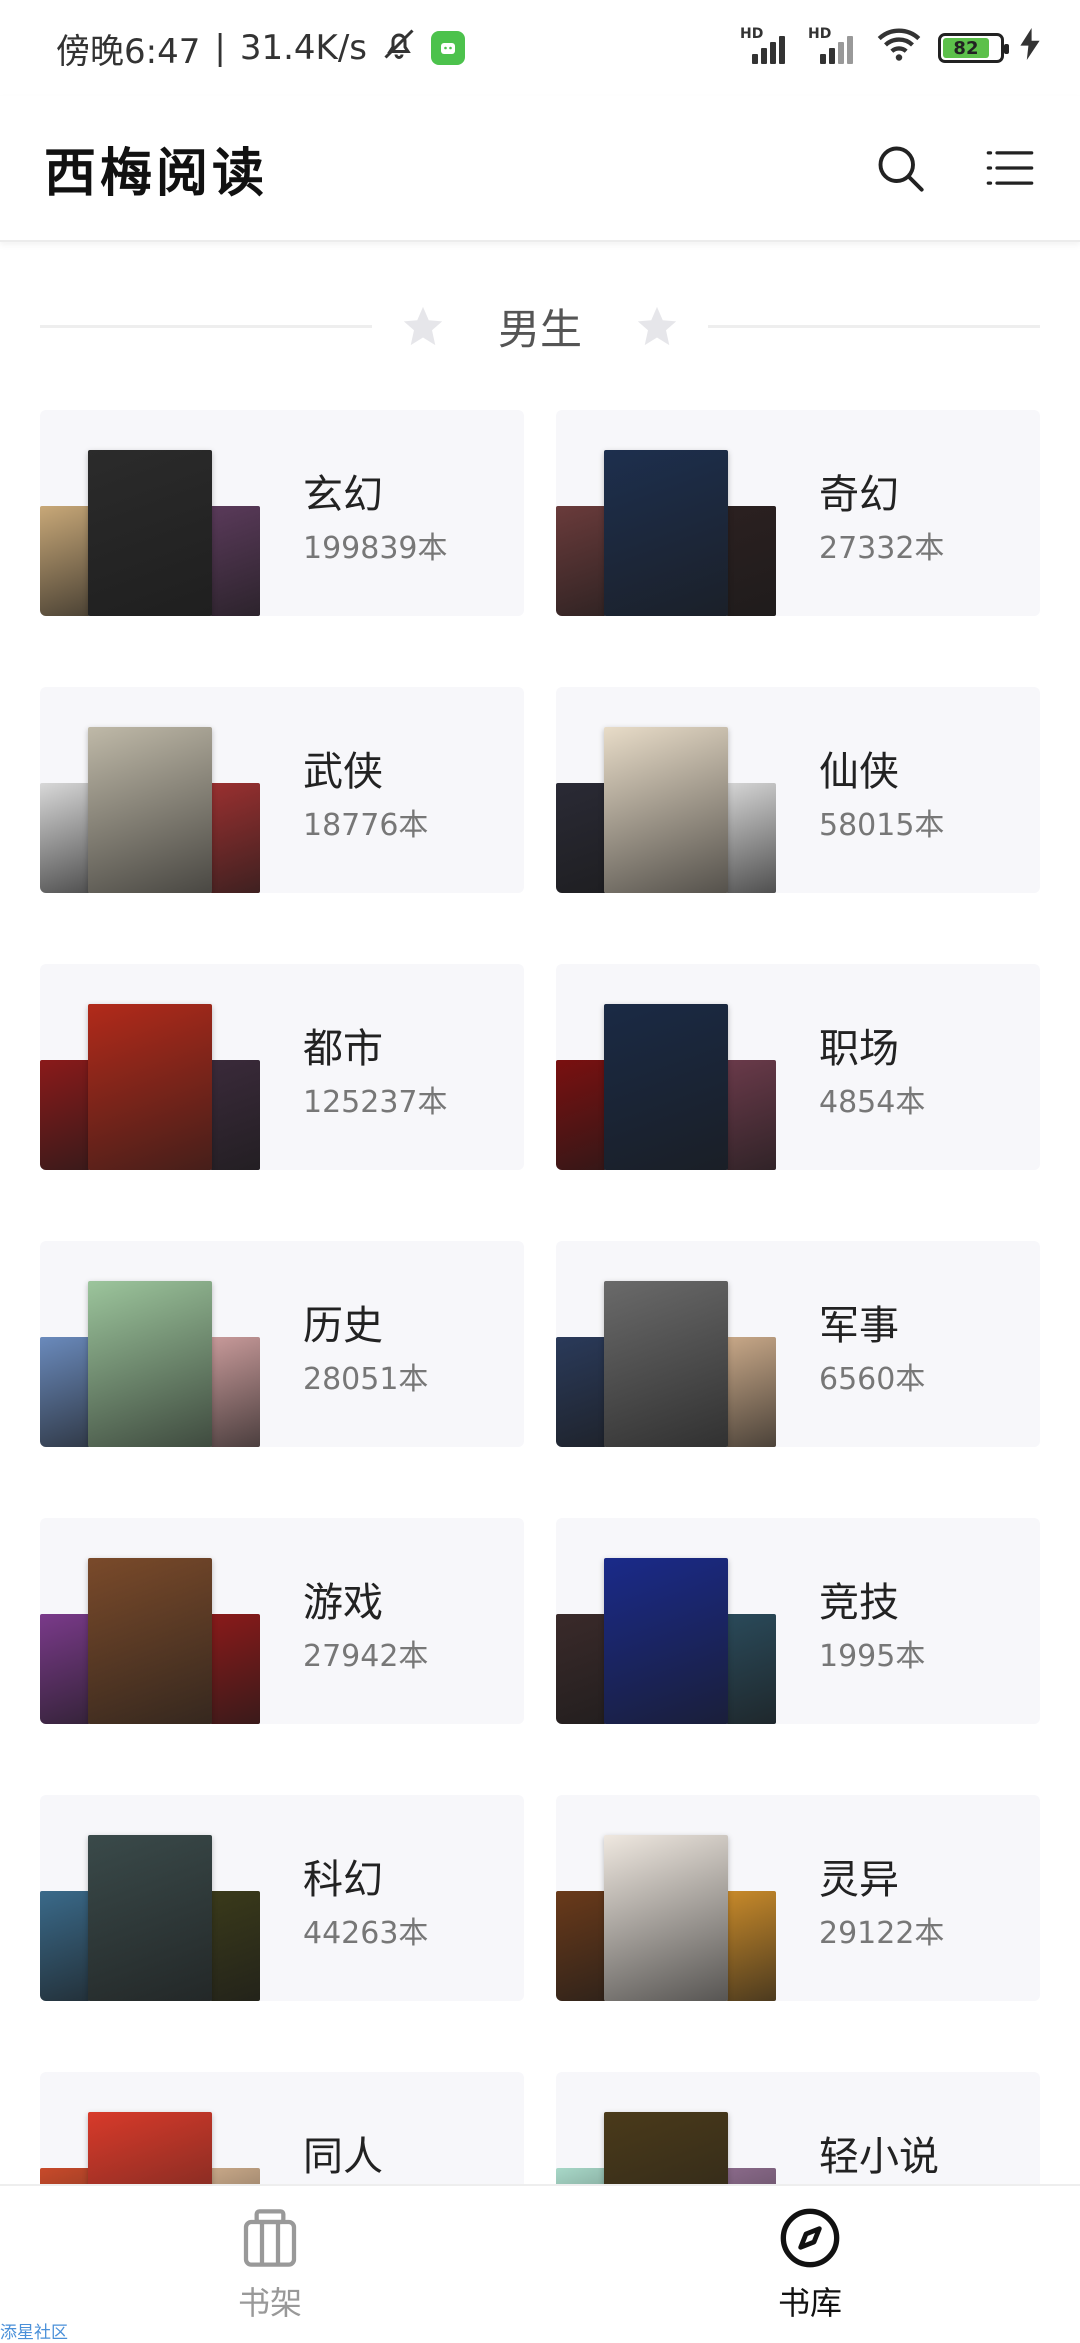 The image size is (1080, 2343). I want to click on category-count: 125237本, so click(375, 1102).